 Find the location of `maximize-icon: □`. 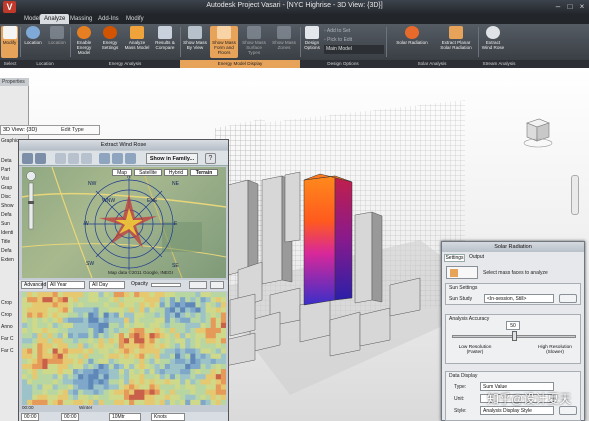

maximize-icon: □ is located at coordinates (570, 6).